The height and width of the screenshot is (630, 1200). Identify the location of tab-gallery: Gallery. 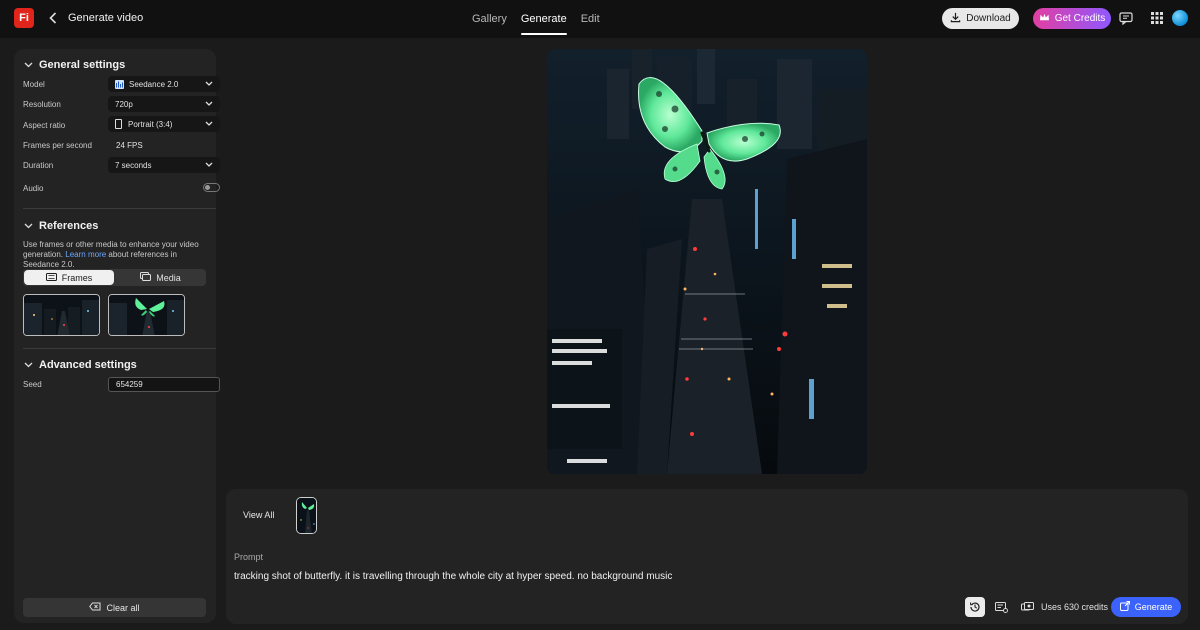
(489, 19).